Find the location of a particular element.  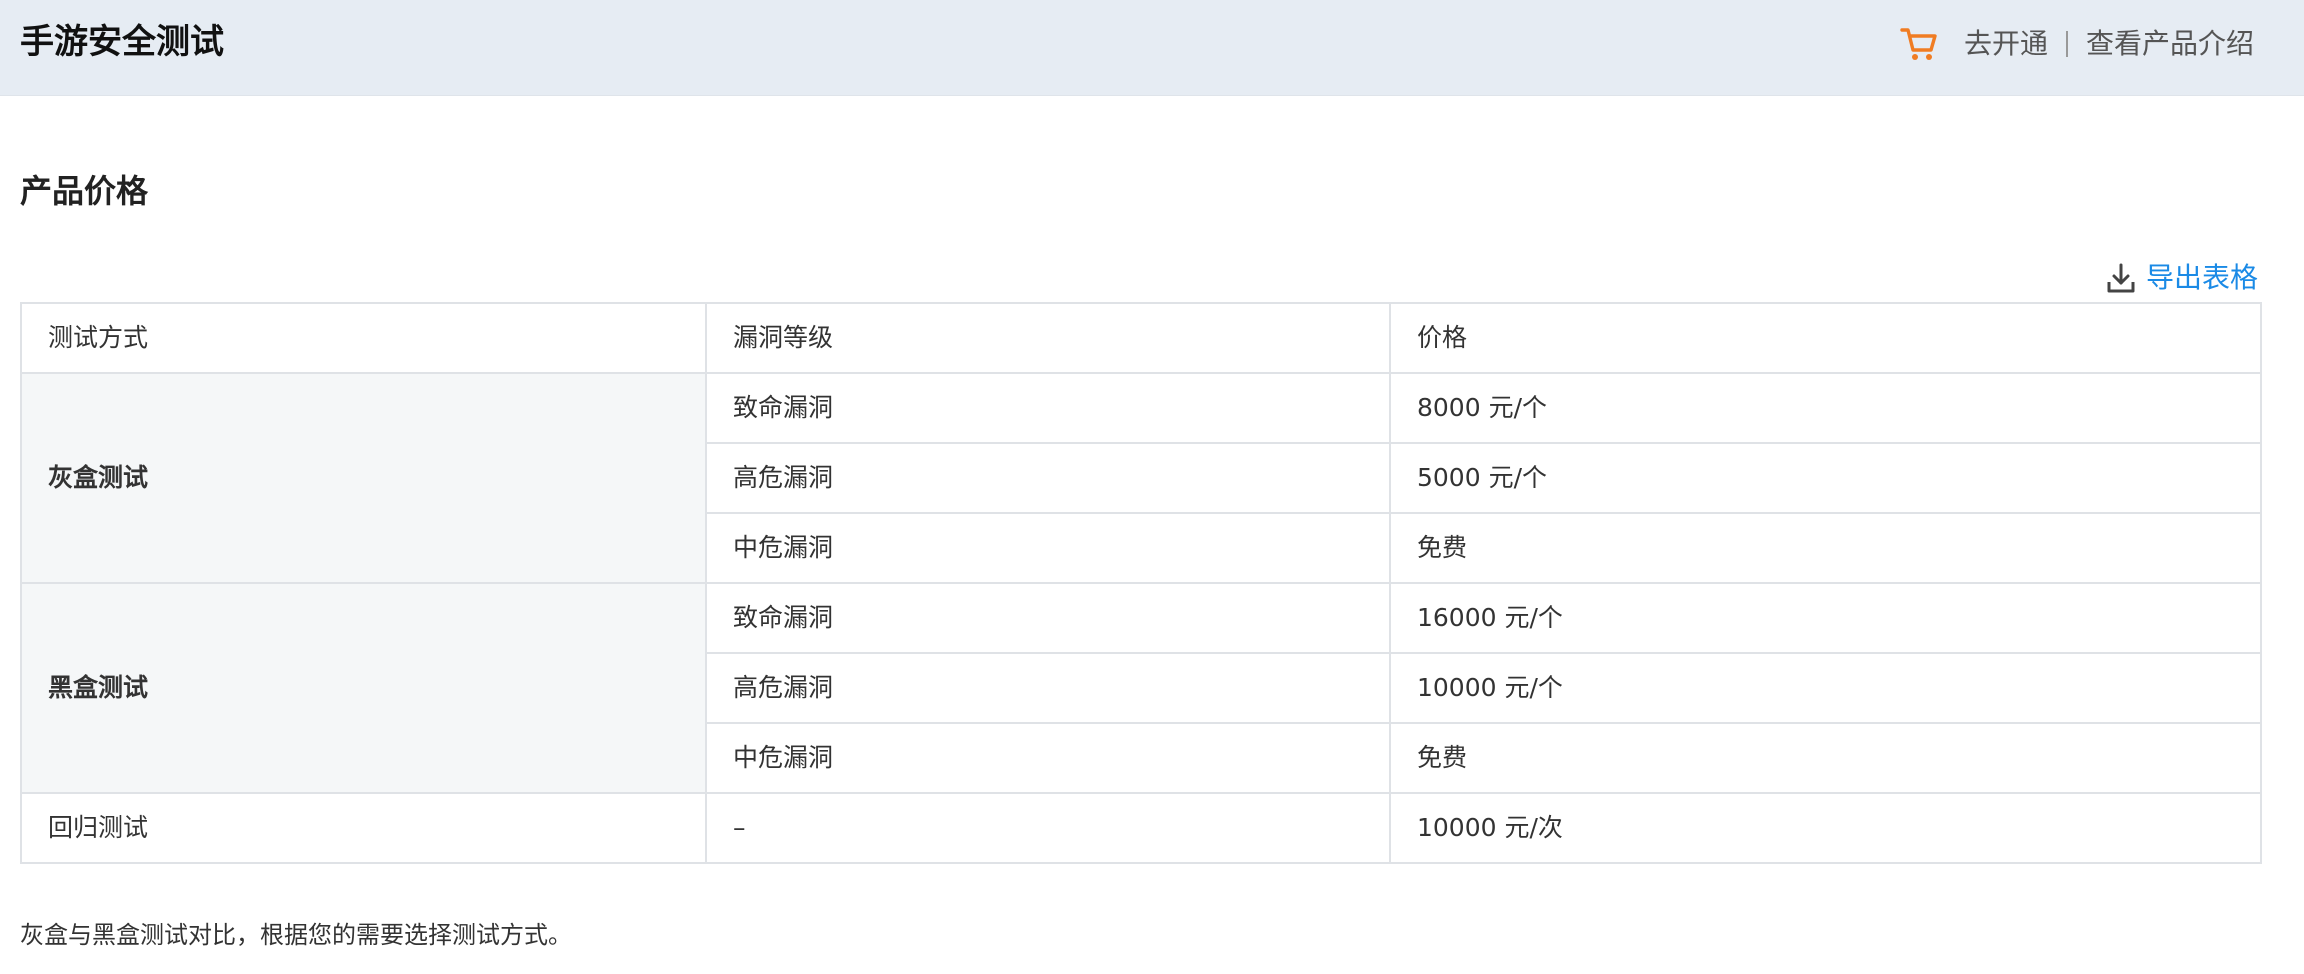

export-table-label: 导出表格 is located at coordinates (2201, 277).